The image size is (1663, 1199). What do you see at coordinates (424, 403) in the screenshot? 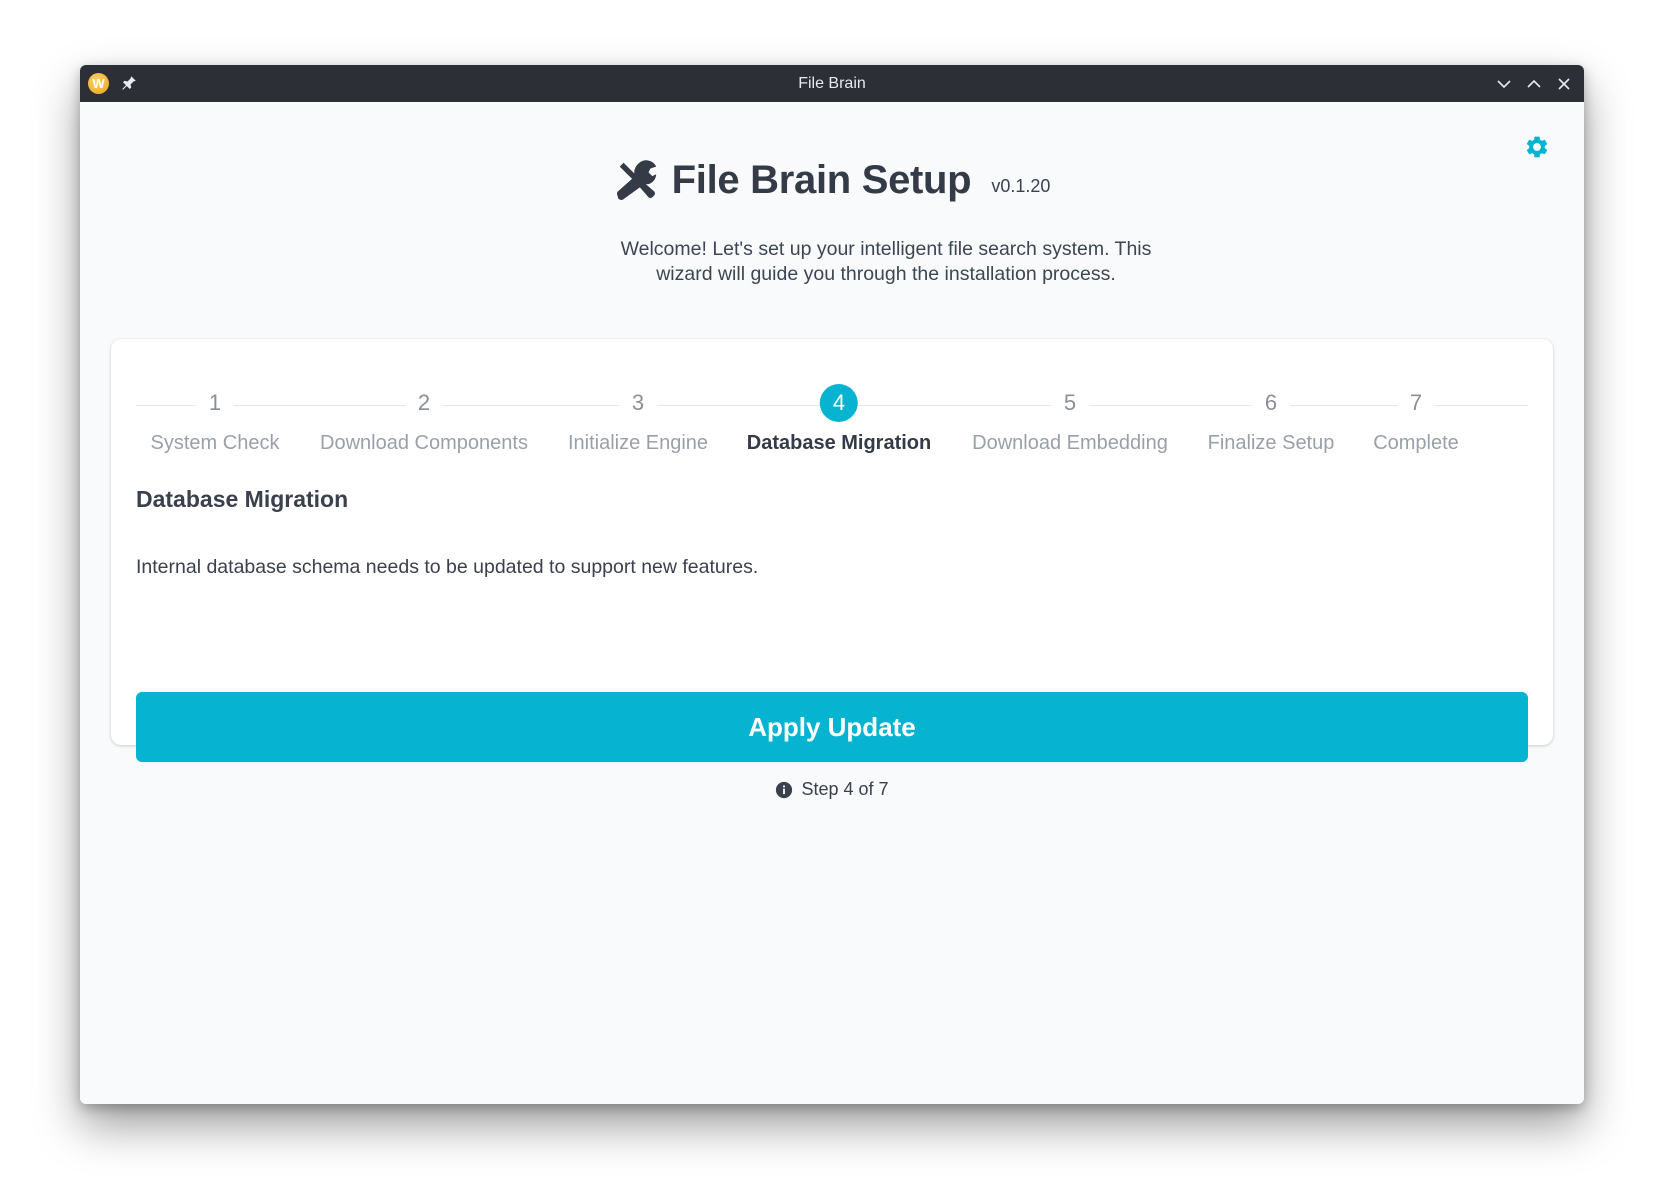
I see `step-number: 2` at bounding box center [424, 403].